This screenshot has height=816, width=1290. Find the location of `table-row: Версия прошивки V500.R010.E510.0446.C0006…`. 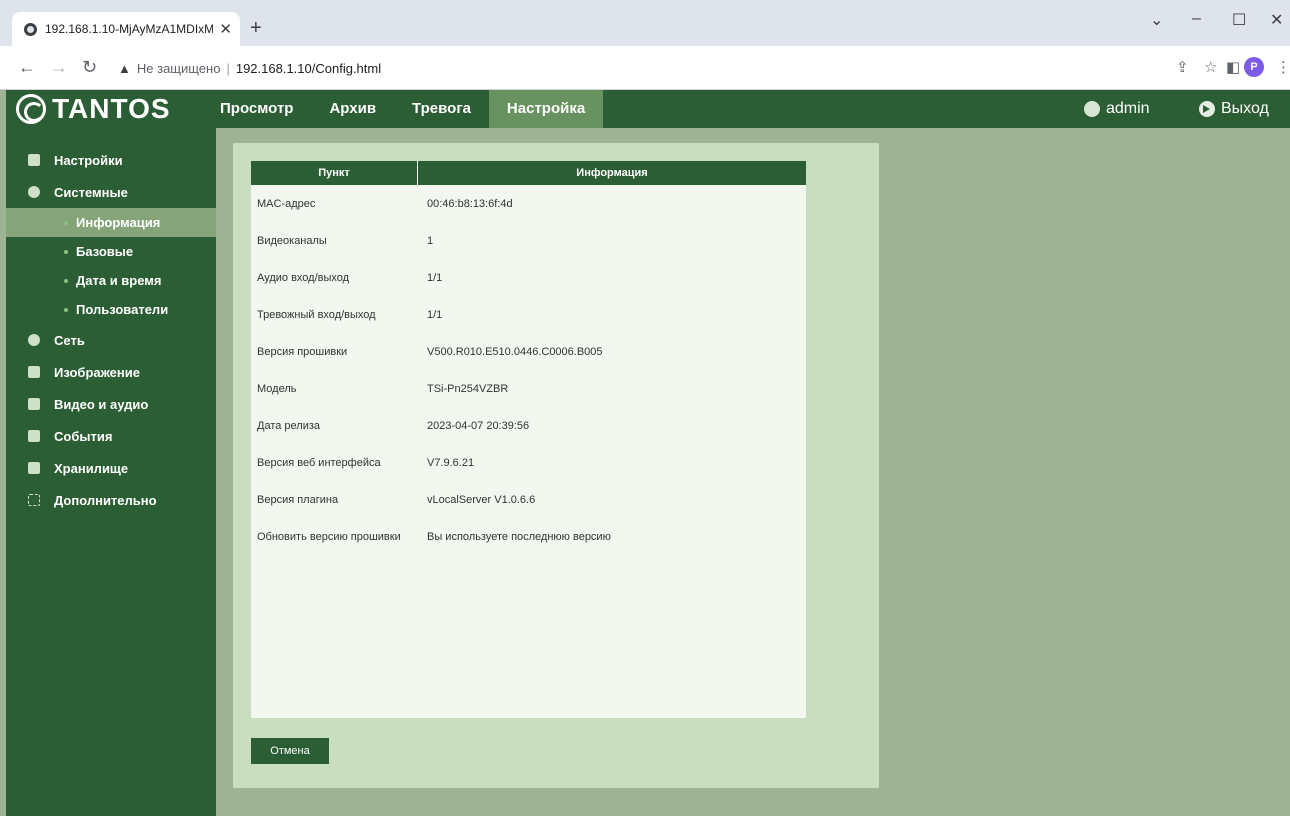

table-row: Версия прошивки V500.R010.E510.0446.C0006… is located at coordinates (528, 351).